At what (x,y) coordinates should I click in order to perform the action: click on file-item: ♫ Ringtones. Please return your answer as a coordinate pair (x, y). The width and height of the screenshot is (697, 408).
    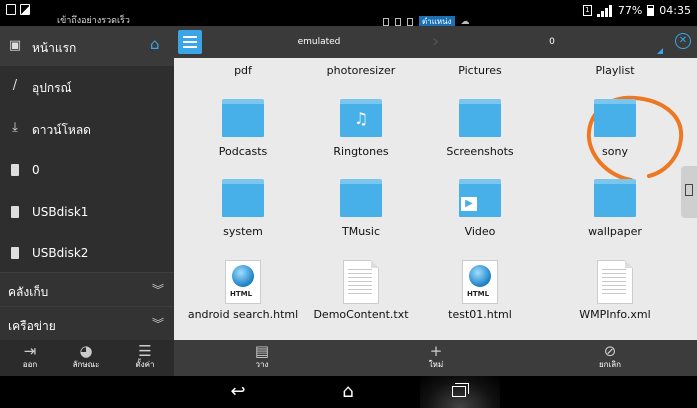
    Looking at the image, I should click on (361, 134).